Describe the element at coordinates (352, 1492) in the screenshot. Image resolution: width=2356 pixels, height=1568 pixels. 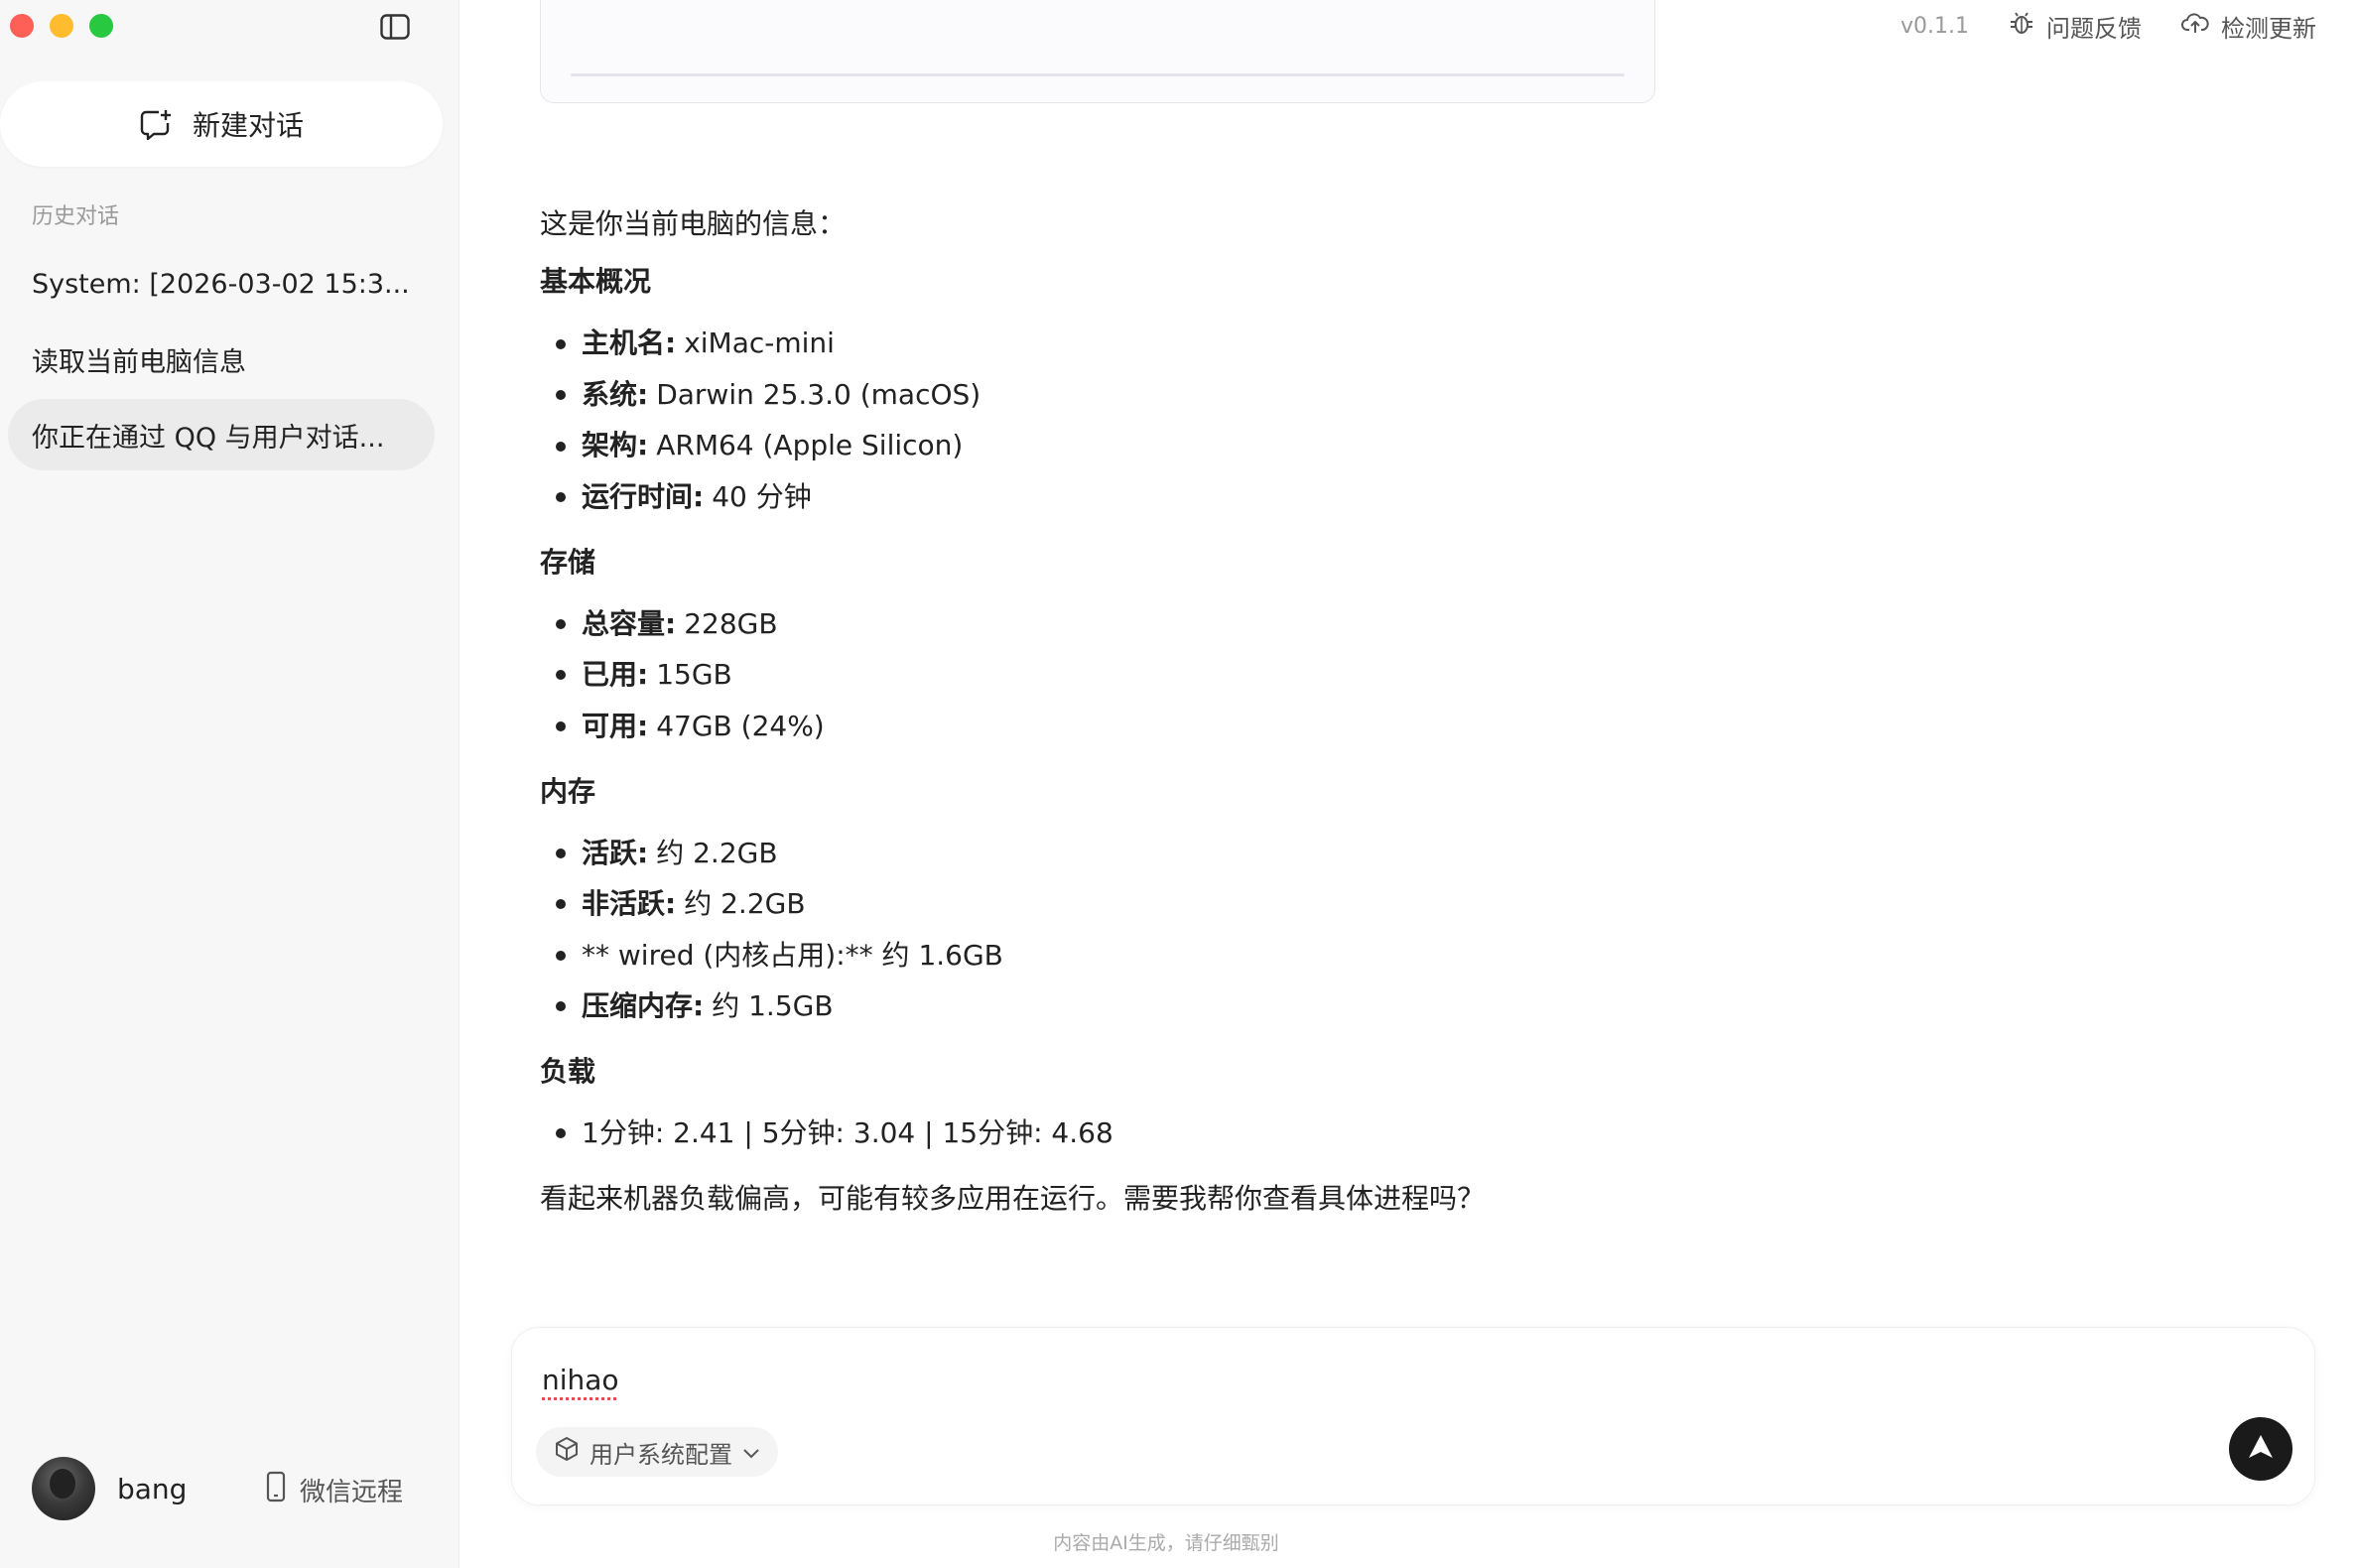
I see `wechat-remote-label: 微信远程` at that location.